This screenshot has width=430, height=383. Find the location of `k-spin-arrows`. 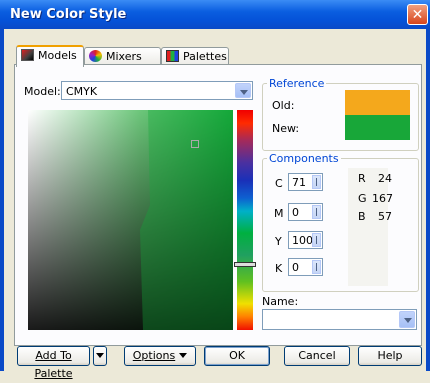

k-spin-arrows is located at coordinates (316, 267).